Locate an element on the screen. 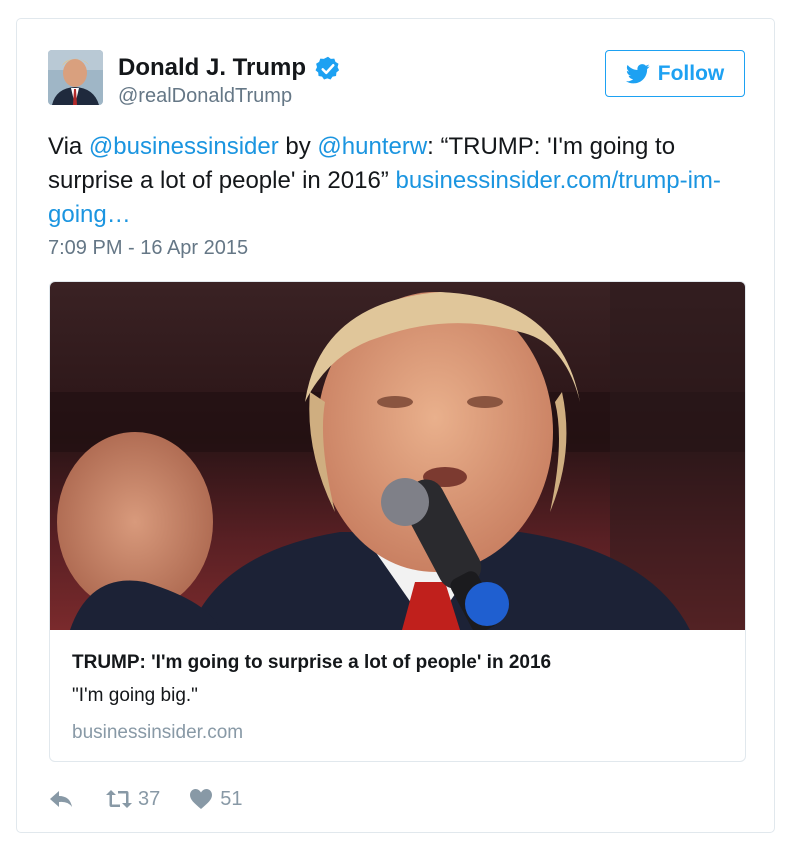 Image resolution: width=799 pixels, height=860 pixels. reply-button is located at coordinates (61, 799).